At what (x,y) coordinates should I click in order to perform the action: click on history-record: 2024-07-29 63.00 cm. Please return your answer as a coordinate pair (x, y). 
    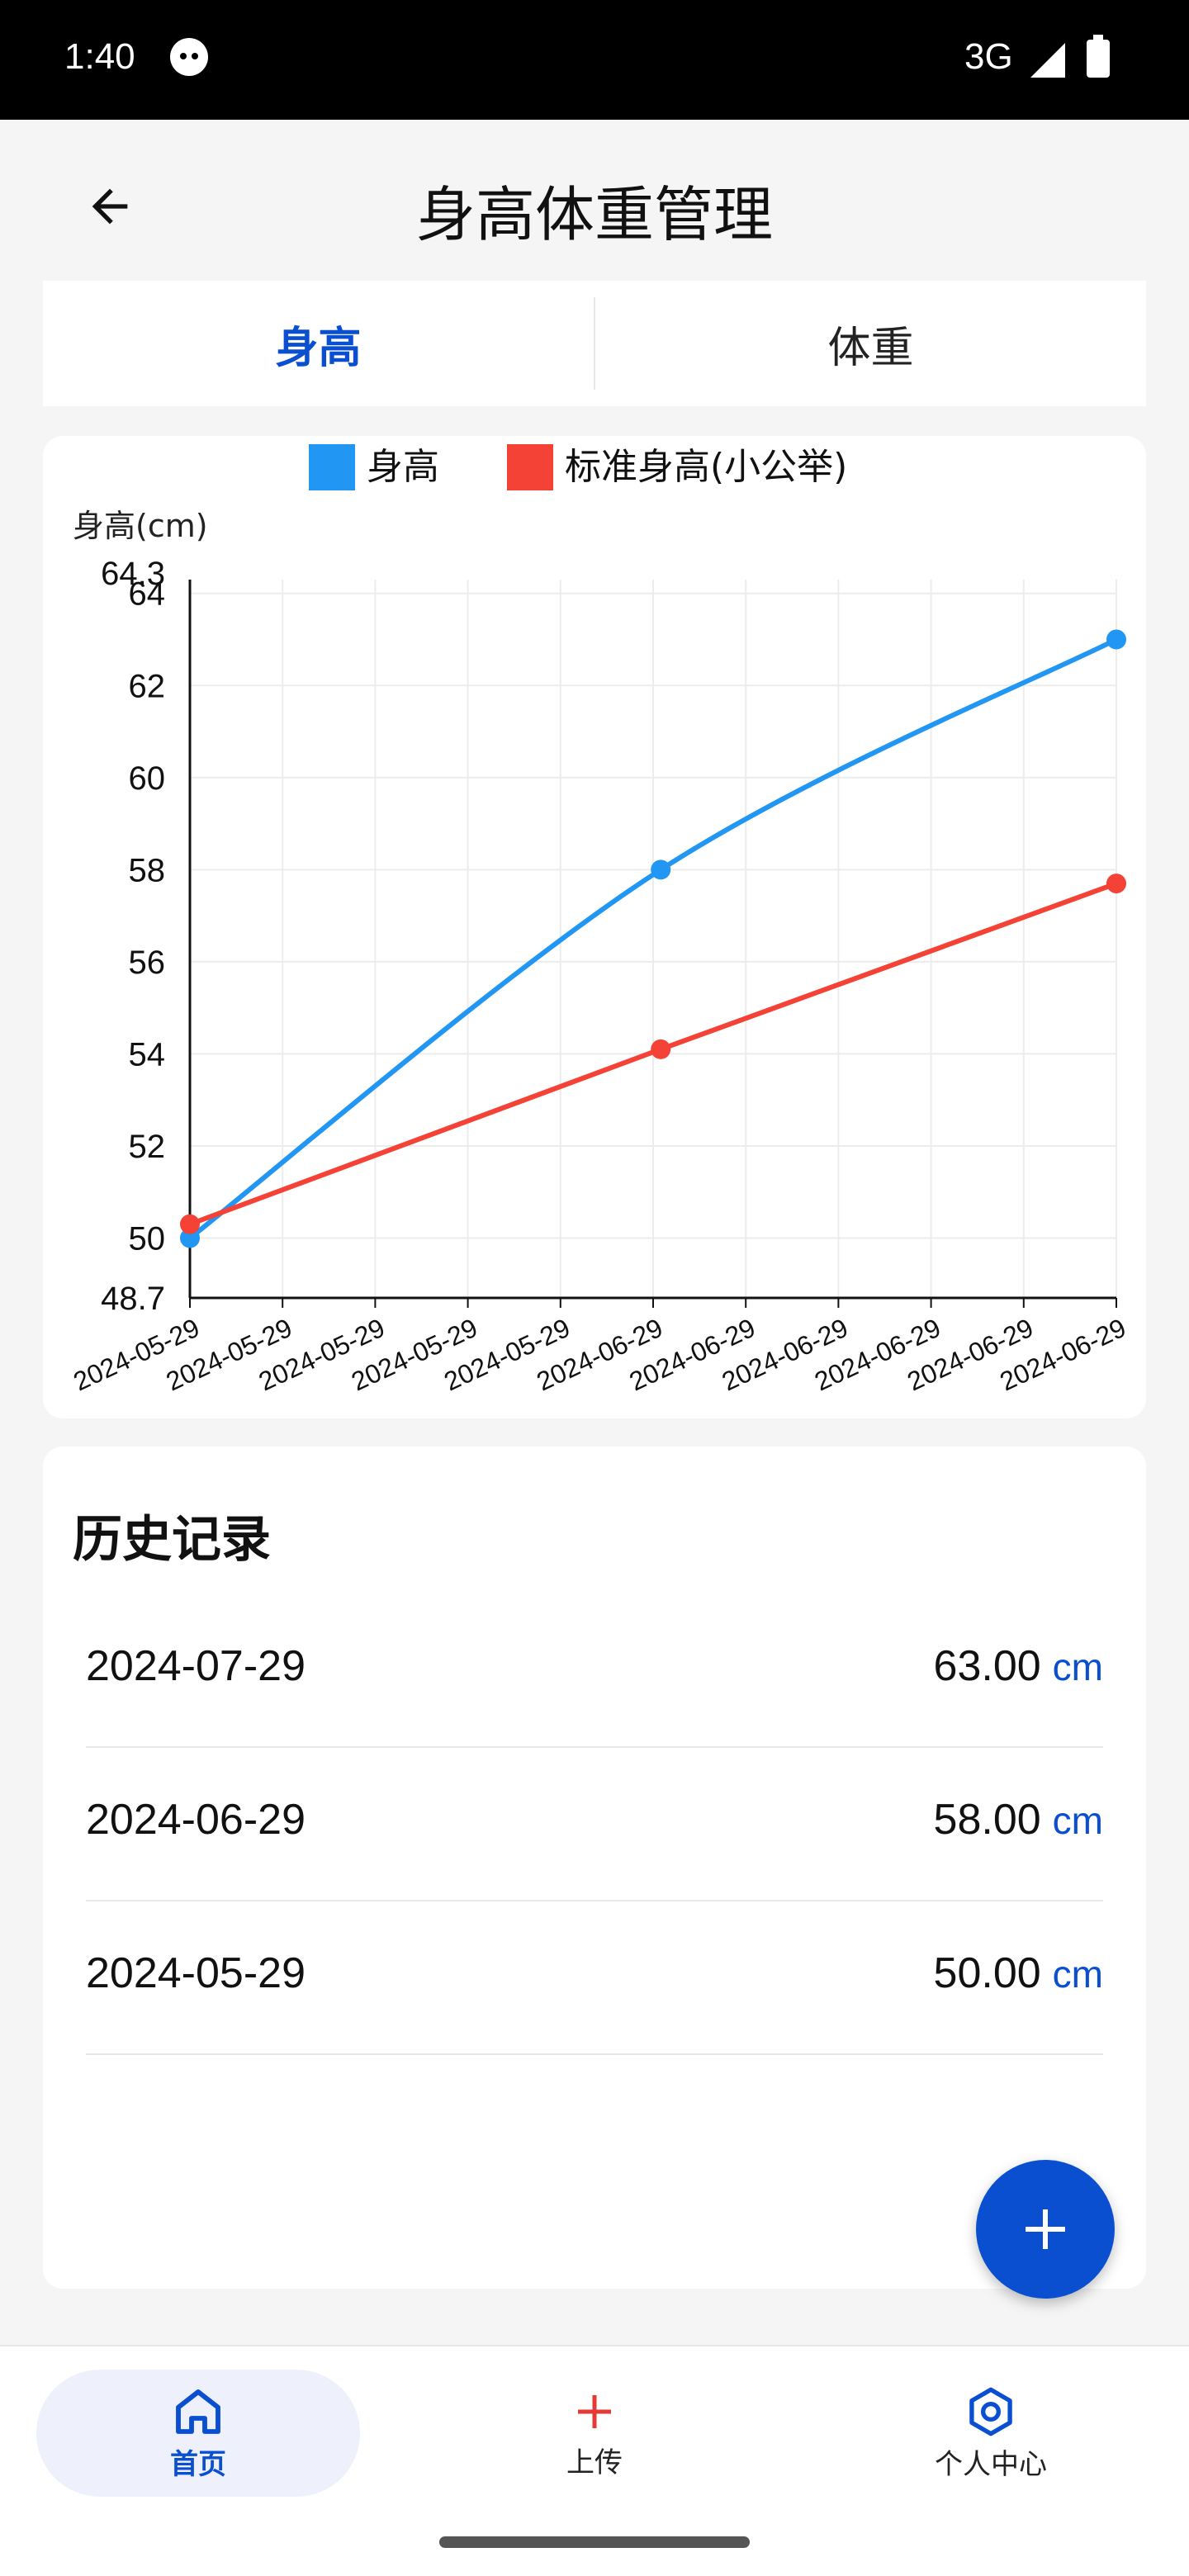
    Looking at the image, I should click on (594, 1671).